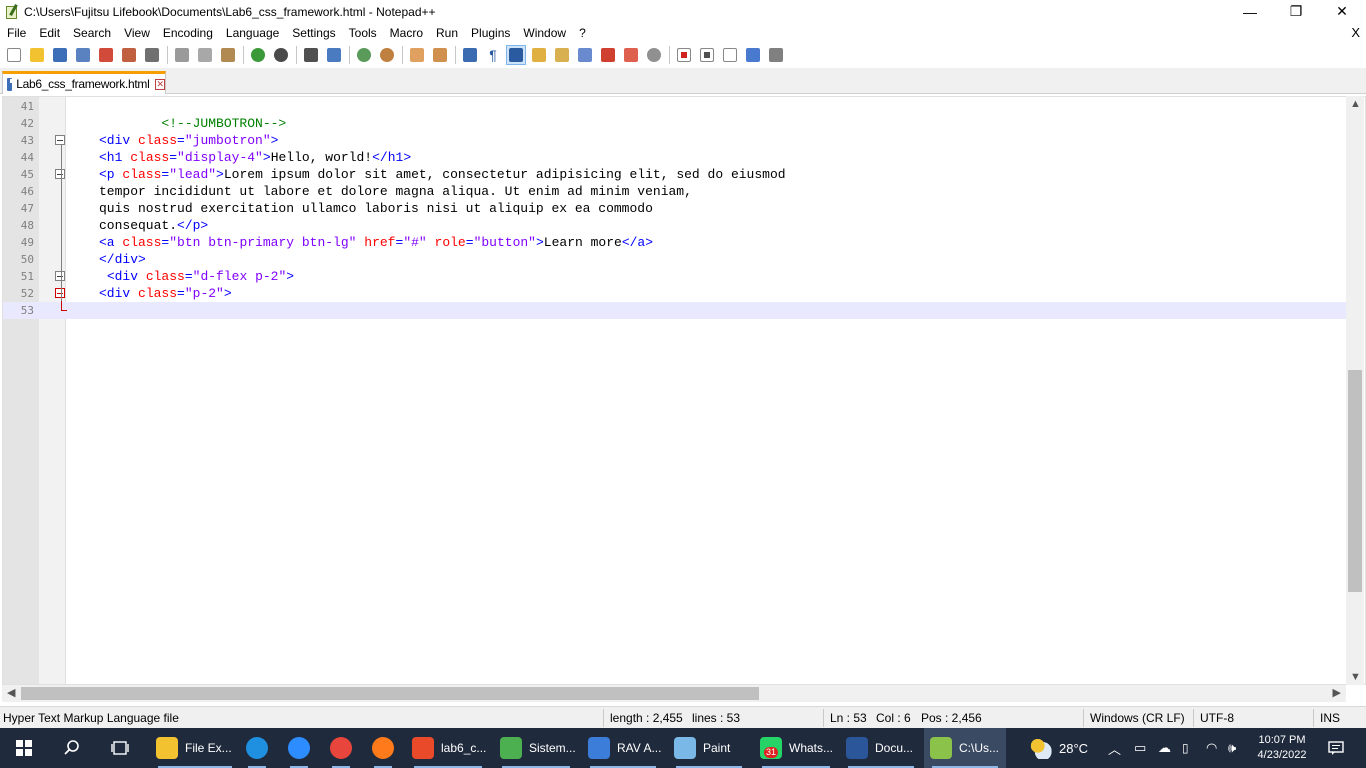 This screenshot has height=768, width=1366. What do you see at coordinates (252, 33) in the screenshot?
I see `menu-language: Language` at bounding box center [252, 33].